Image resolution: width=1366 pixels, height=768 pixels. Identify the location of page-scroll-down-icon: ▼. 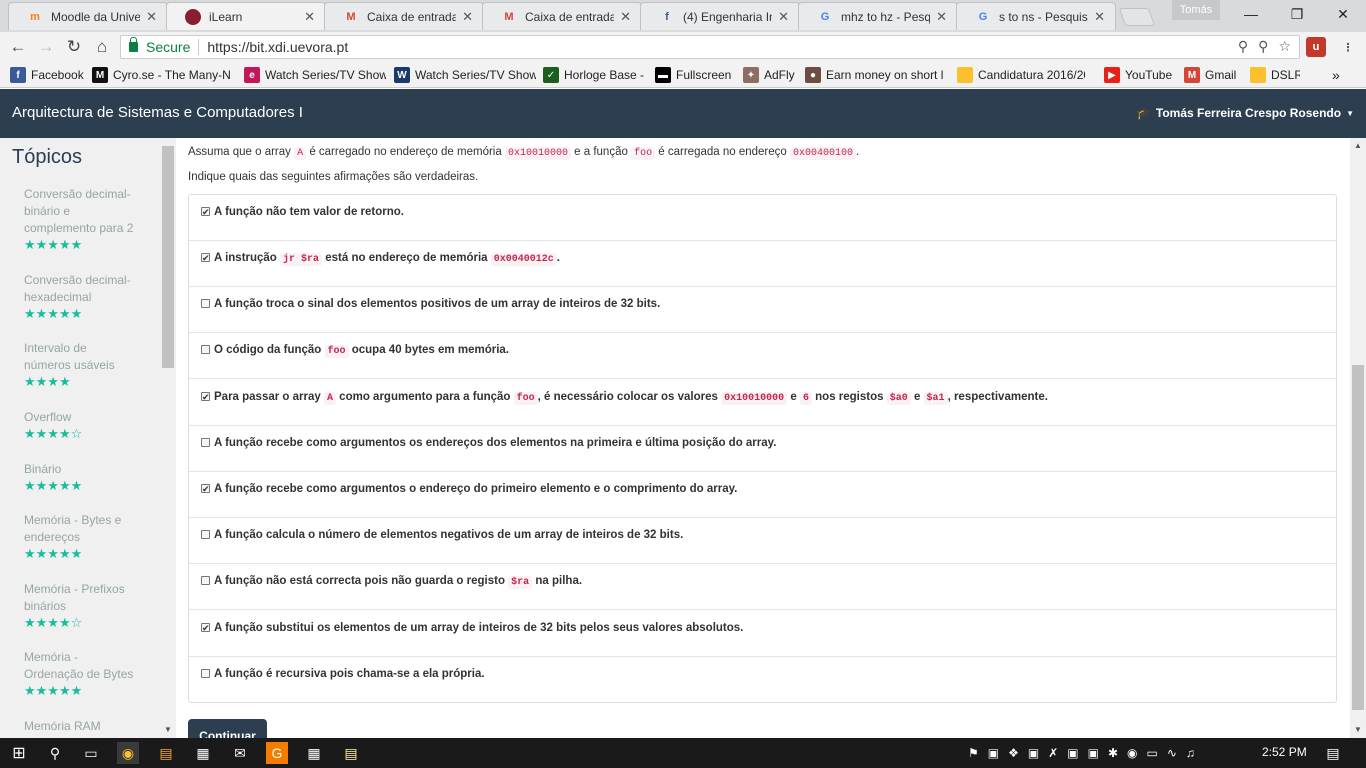
(1358, 729).